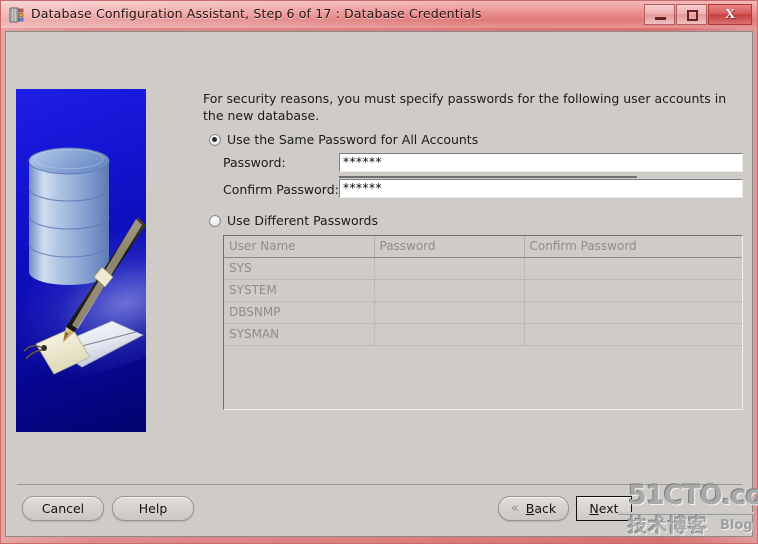  I want to click on window-controls: X, so click(697, 14).